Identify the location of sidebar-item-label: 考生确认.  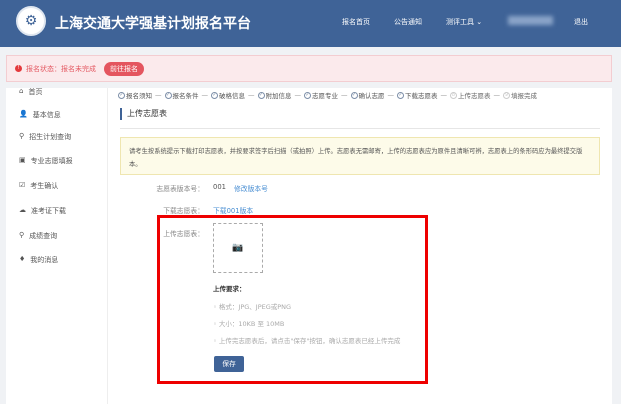
(44, 186).